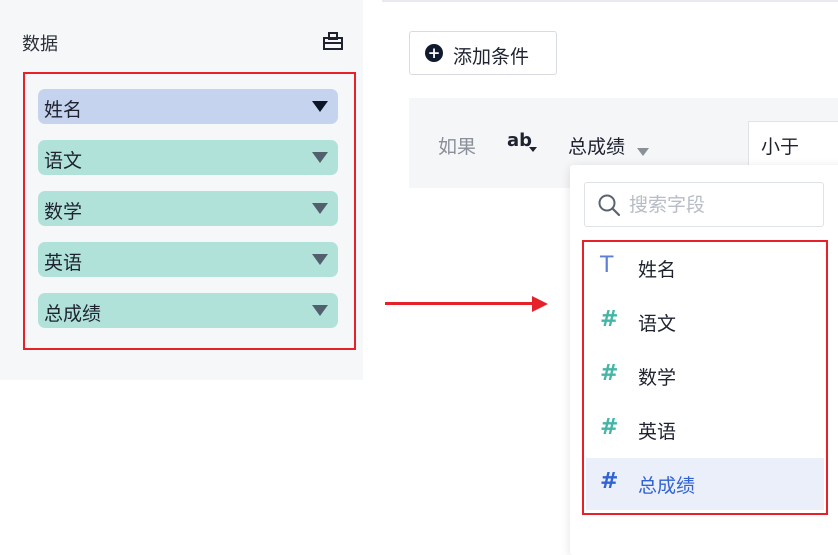 This screenshot has width=838, height=555. I want to click on field-pill-english: 英语, so click(188, 259).